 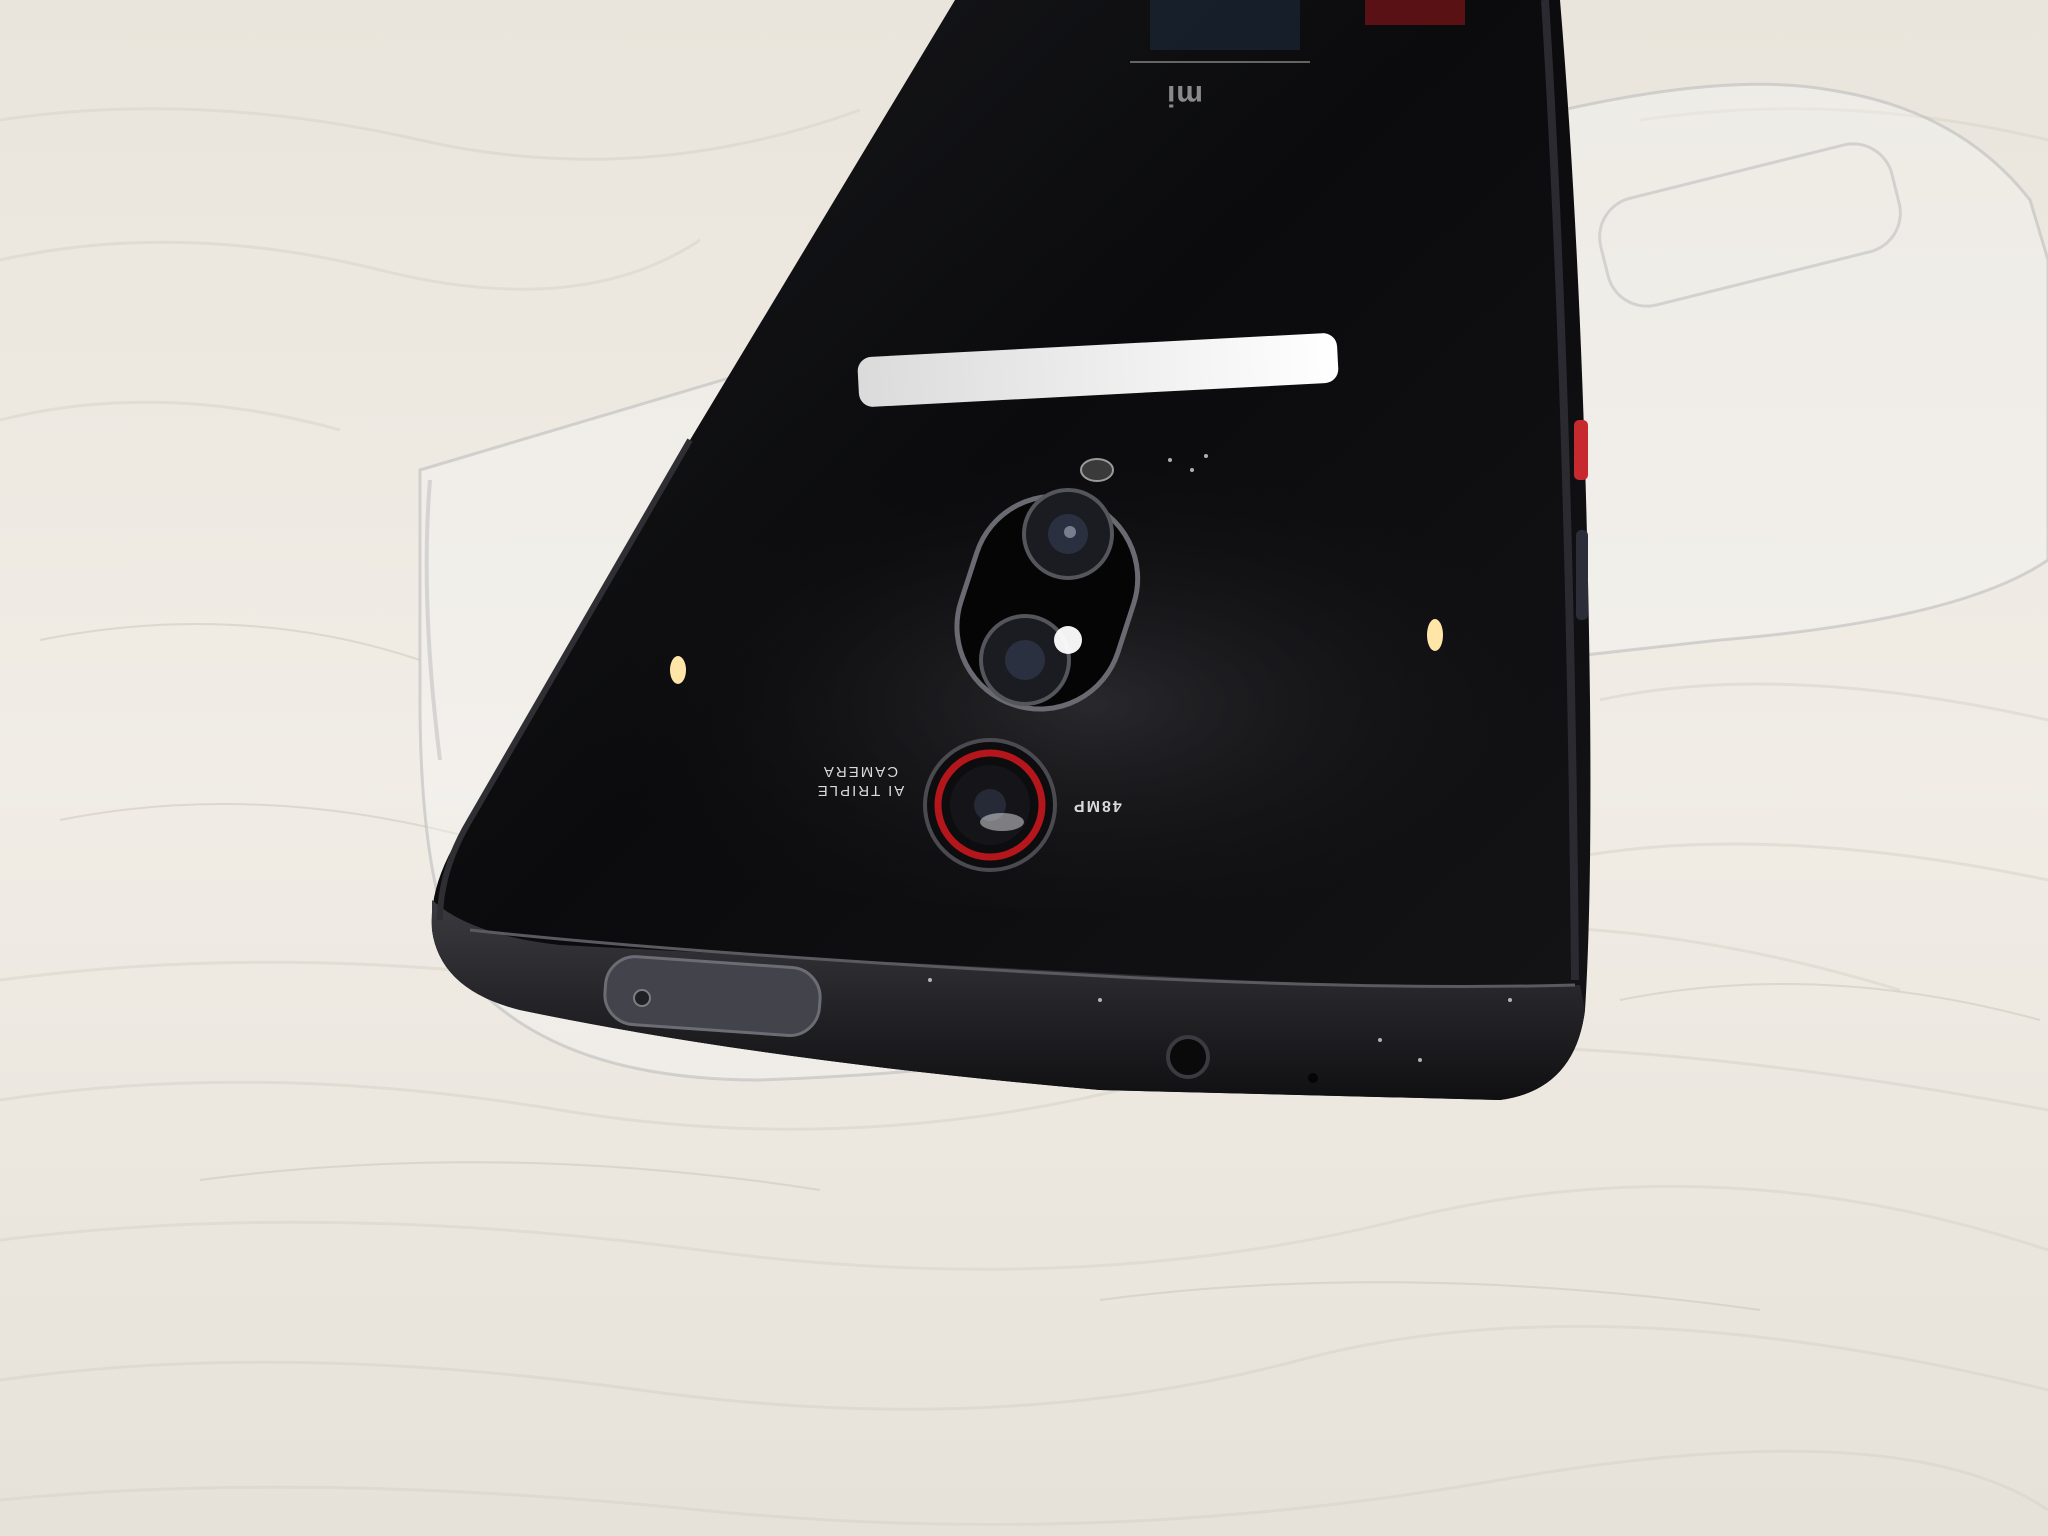 What do you see at coordinates (860, 781) in the screenshot?
I see `camera-label: AI TRIPLE CAMERA` at bounding box center [860, 781].